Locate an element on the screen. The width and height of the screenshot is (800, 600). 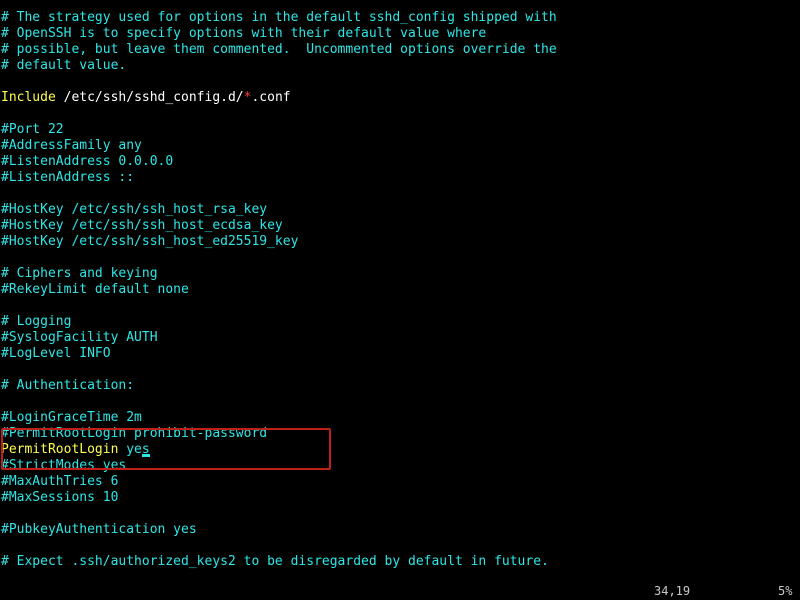
comment-text: #MaxSessions 10 is located at coordinates (60, 497).